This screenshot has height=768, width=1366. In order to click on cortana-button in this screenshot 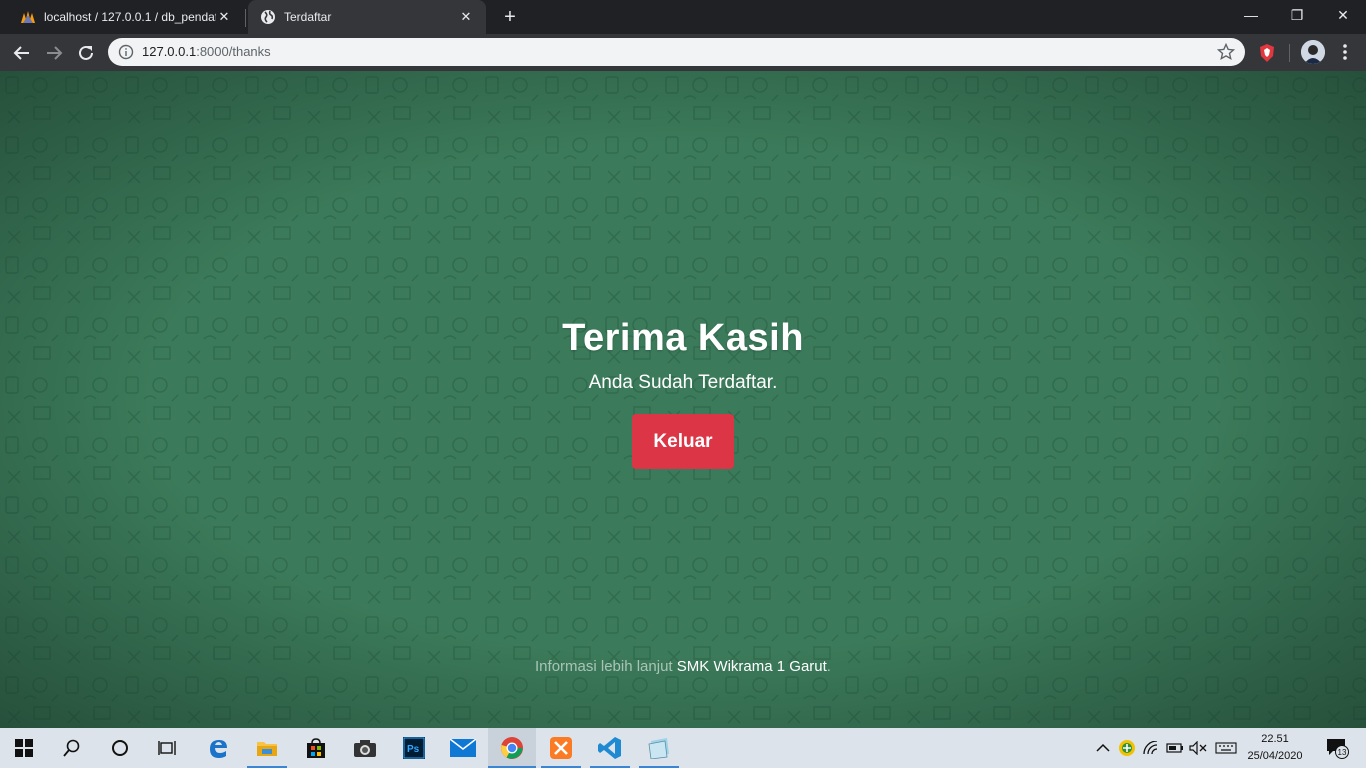, I will do `click(120, 748)`.